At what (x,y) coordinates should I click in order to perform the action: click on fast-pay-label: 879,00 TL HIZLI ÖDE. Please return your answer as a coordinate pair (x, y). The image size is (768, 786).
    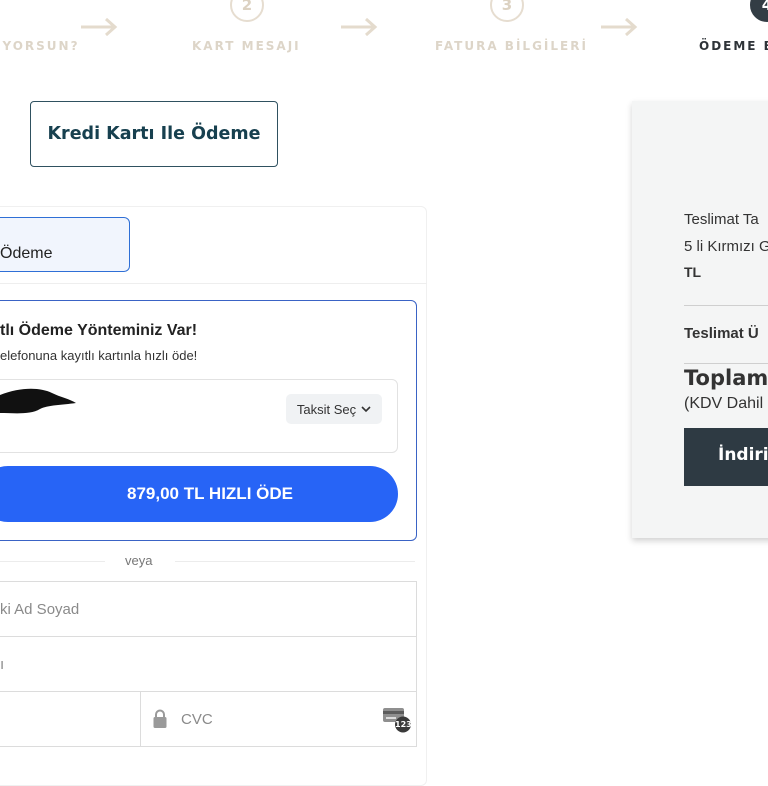
    Looking at the image, I should click on (210, 493).